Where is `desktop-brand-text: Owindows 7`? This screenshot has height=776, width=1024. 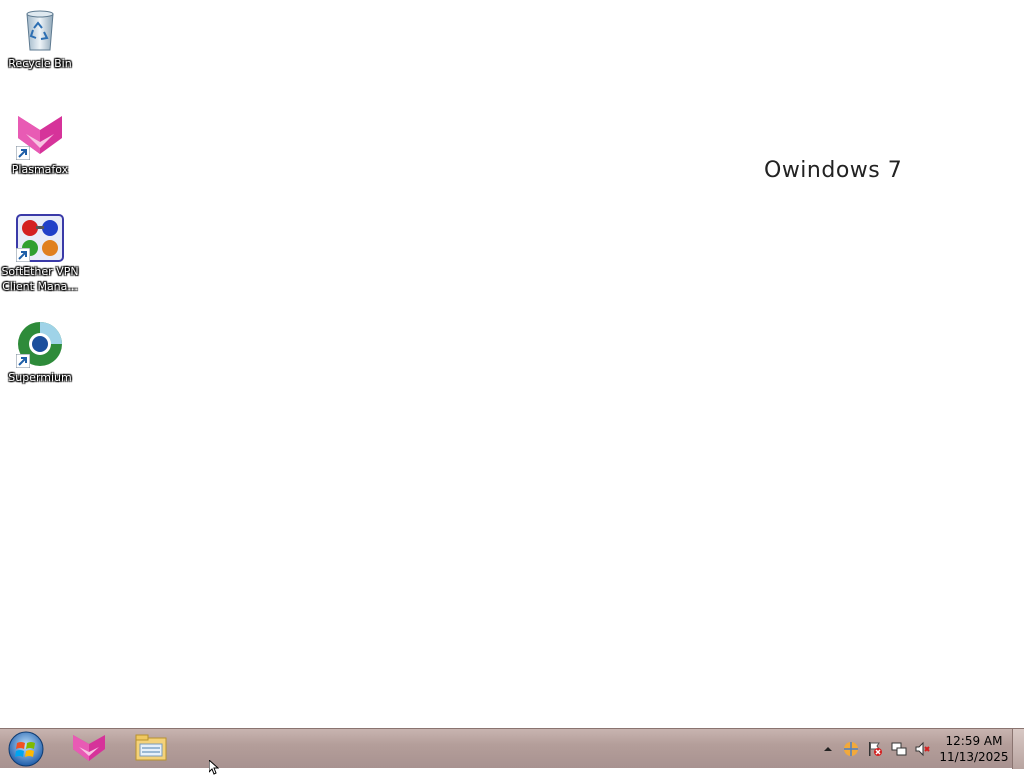
desktop-brand-text: Owindows 7 is located at coordinates (833, 170).